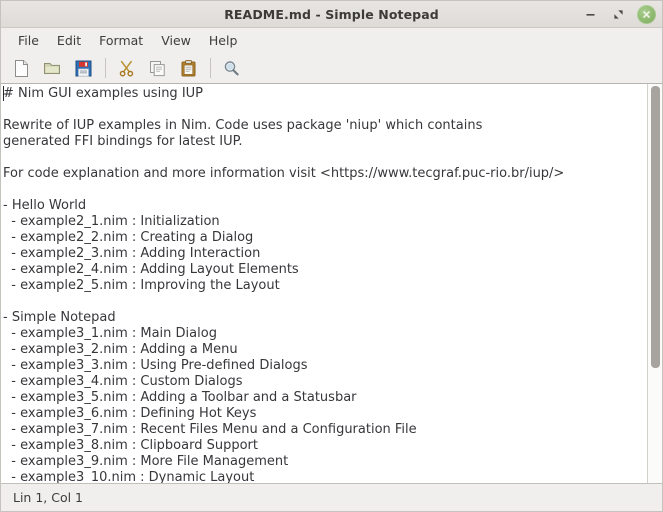 The image size is (663, 512). I want to click on minimize-icon, so click(590, 15).